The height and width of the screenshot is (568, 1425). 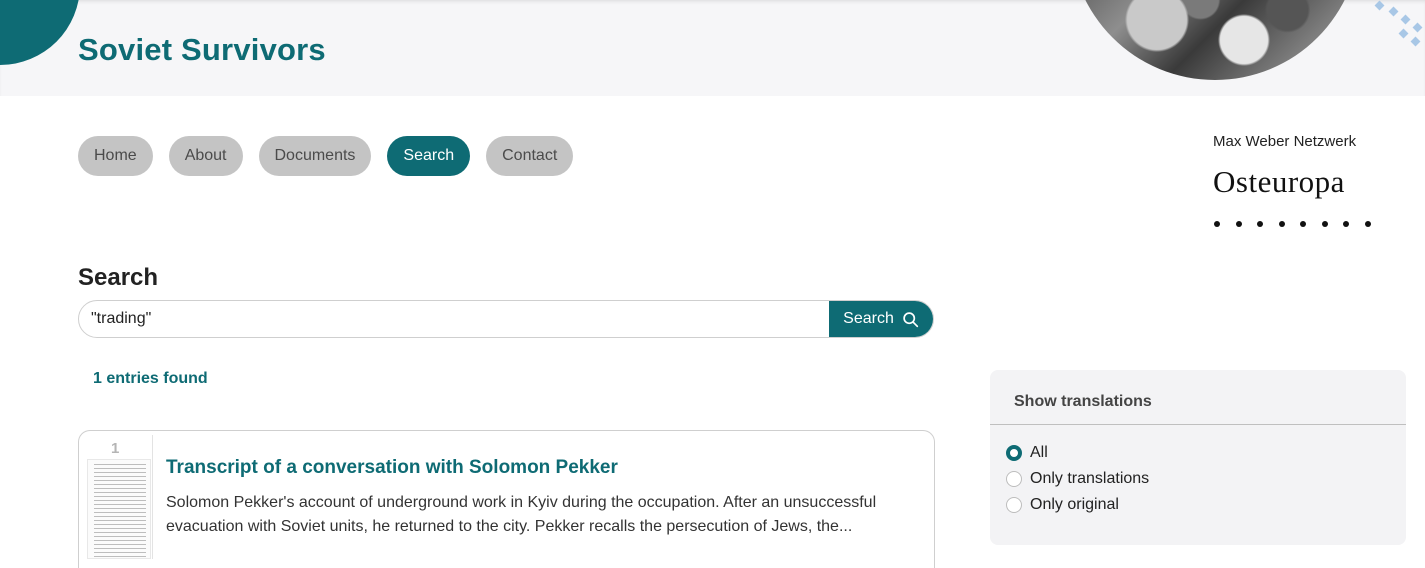 What do you see at coordinates (1074, 504) in the screenshot?
I see `filter-option-label: Only original` at bounding box center [1074, 504].